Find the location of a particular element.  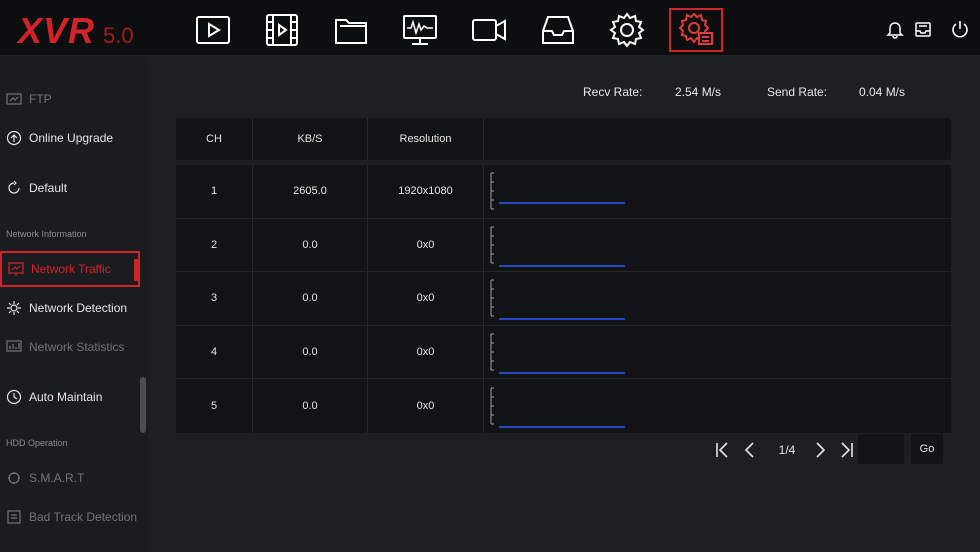

sidebar-item-label: Network Statistics is located at coordinates (77, 347).